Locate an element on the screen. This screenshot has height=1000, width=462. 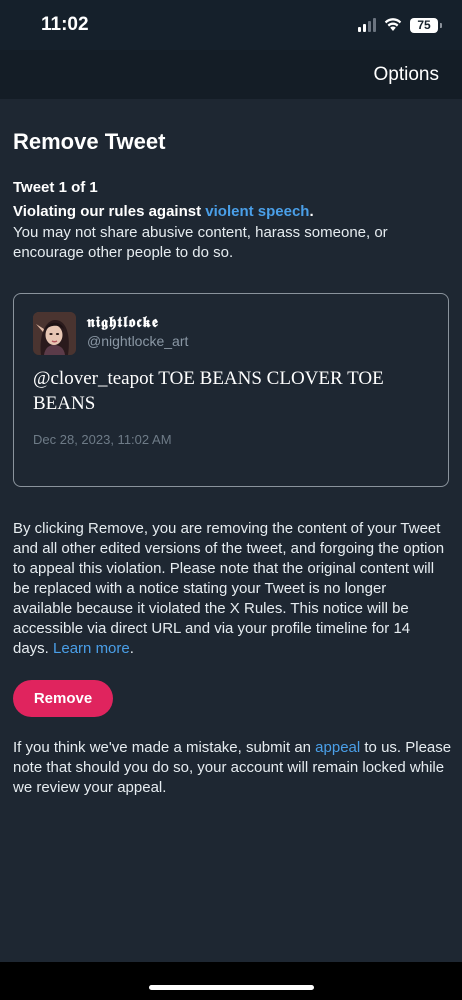
battery-icon: 75 is located at coordinates (426, 25).